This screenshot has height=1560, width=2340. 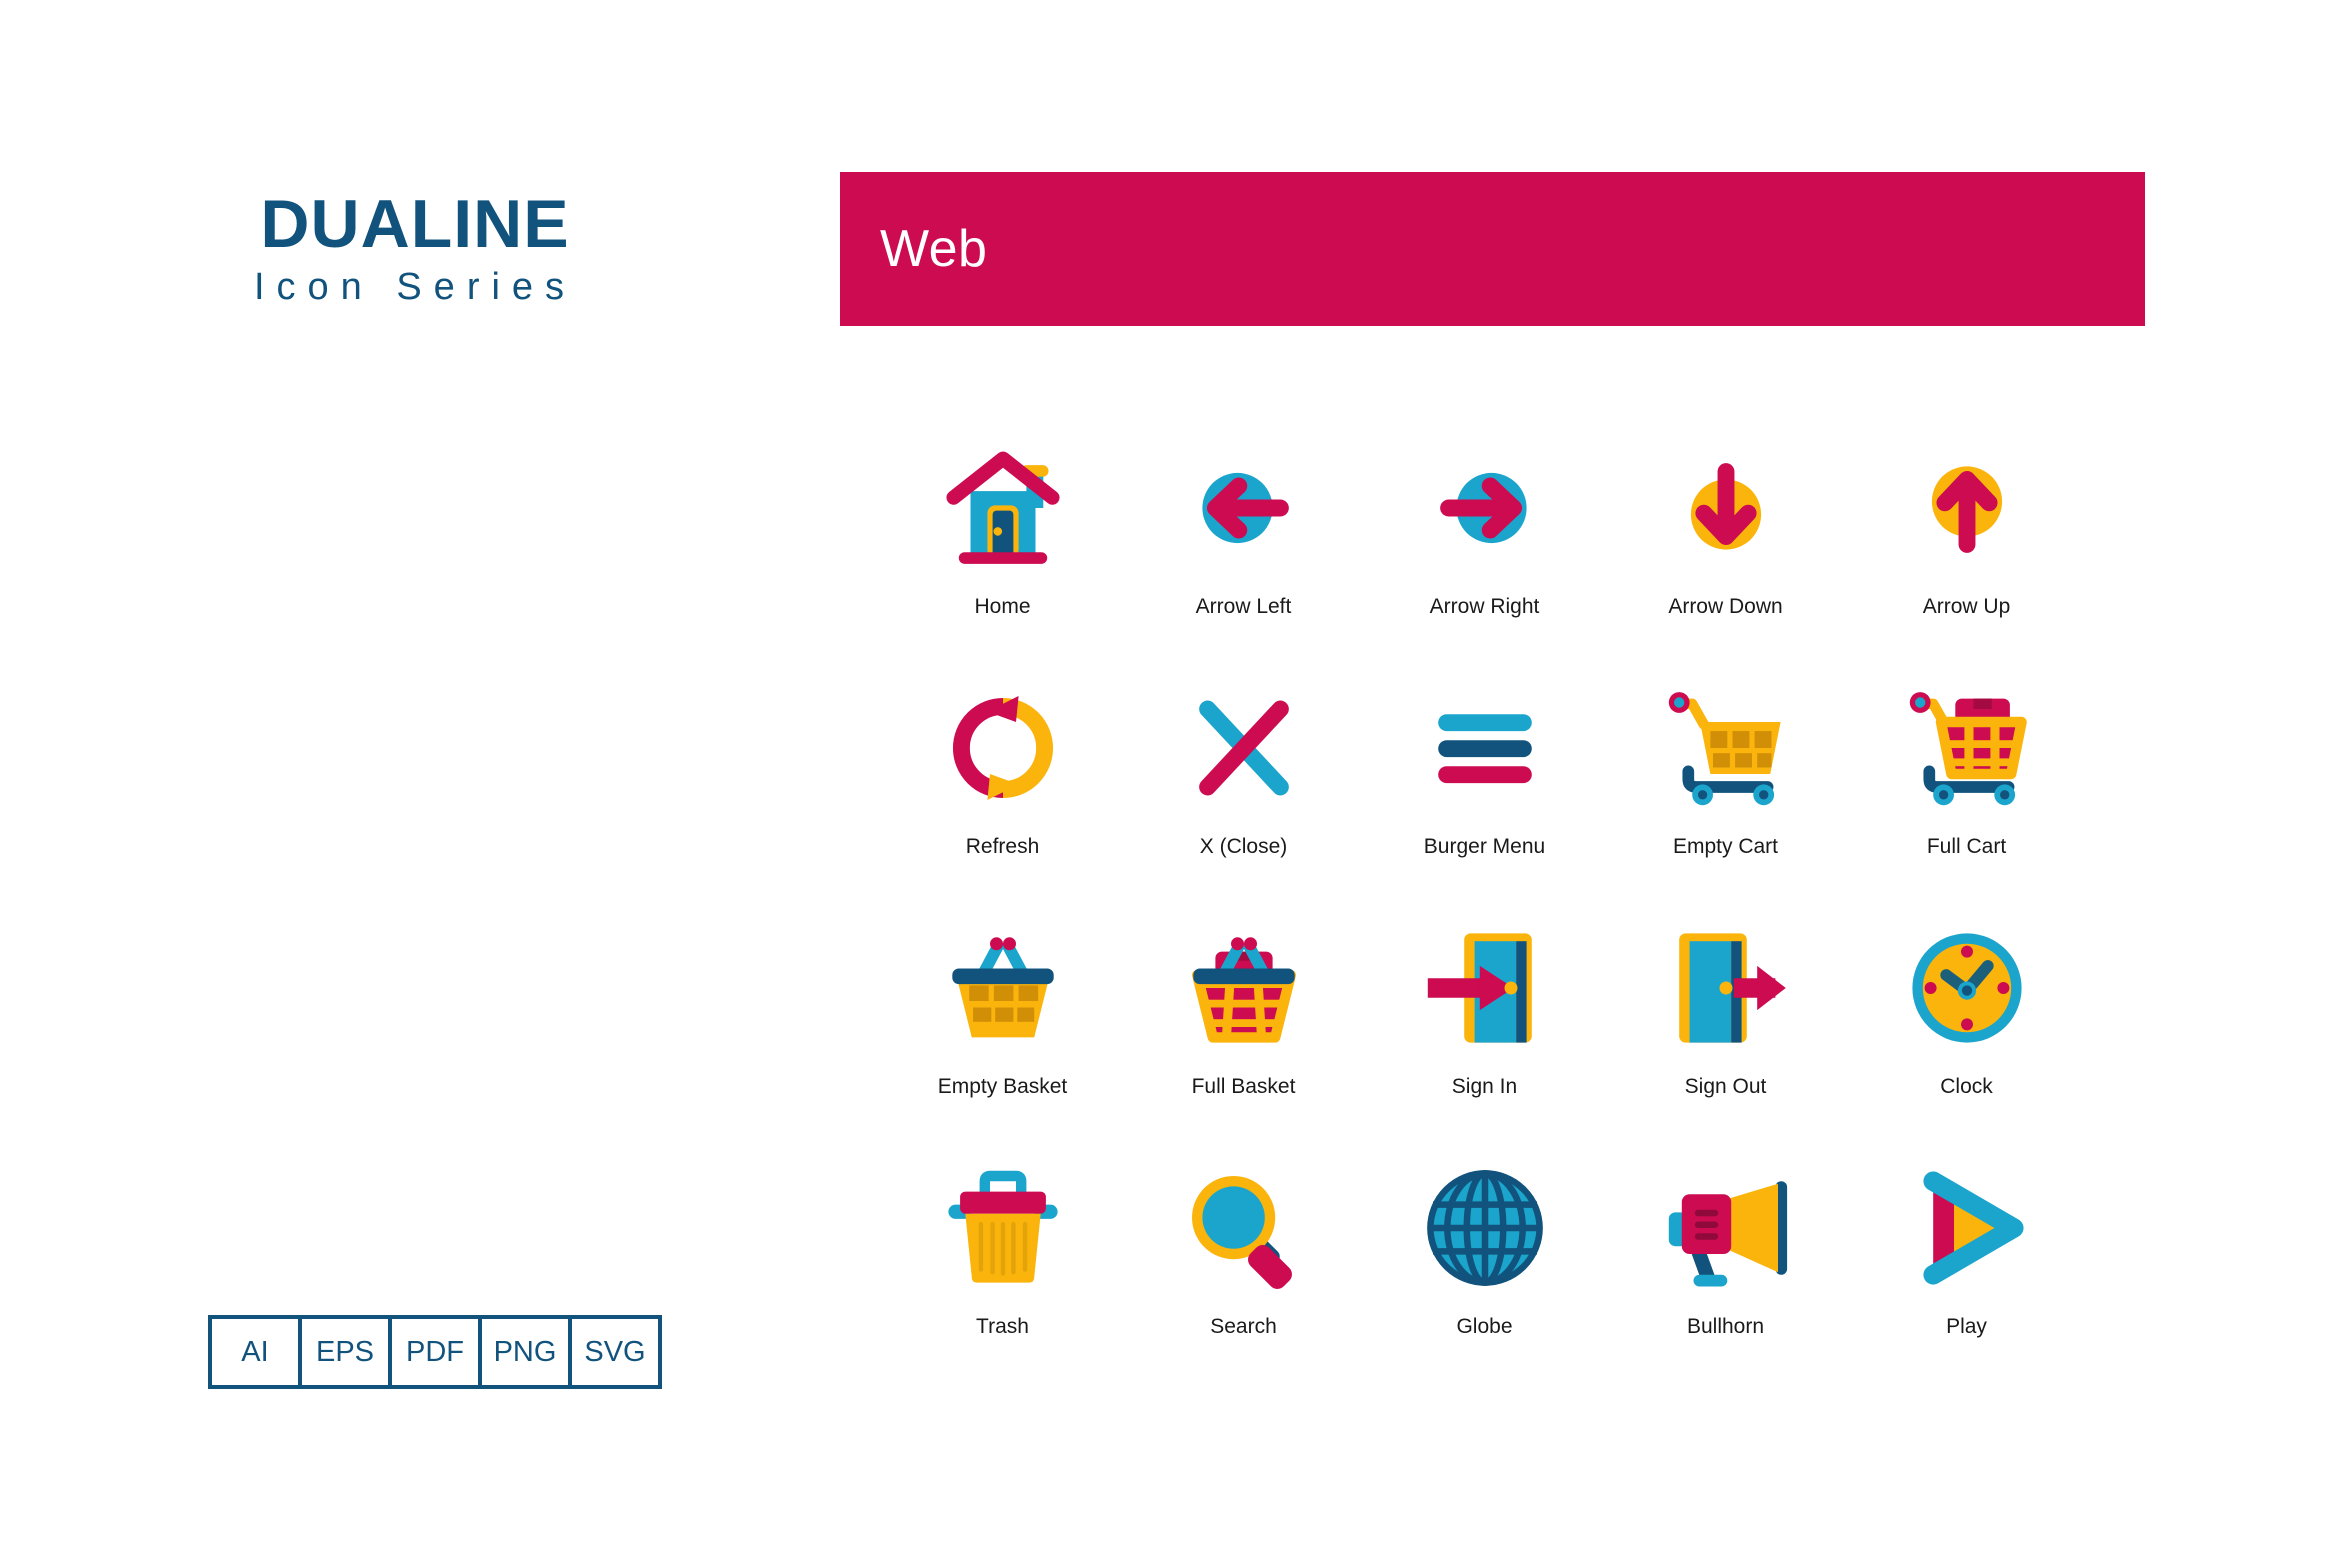 I want to click on icon-cell-clock: Clock, so click(x=1966, y=1030).